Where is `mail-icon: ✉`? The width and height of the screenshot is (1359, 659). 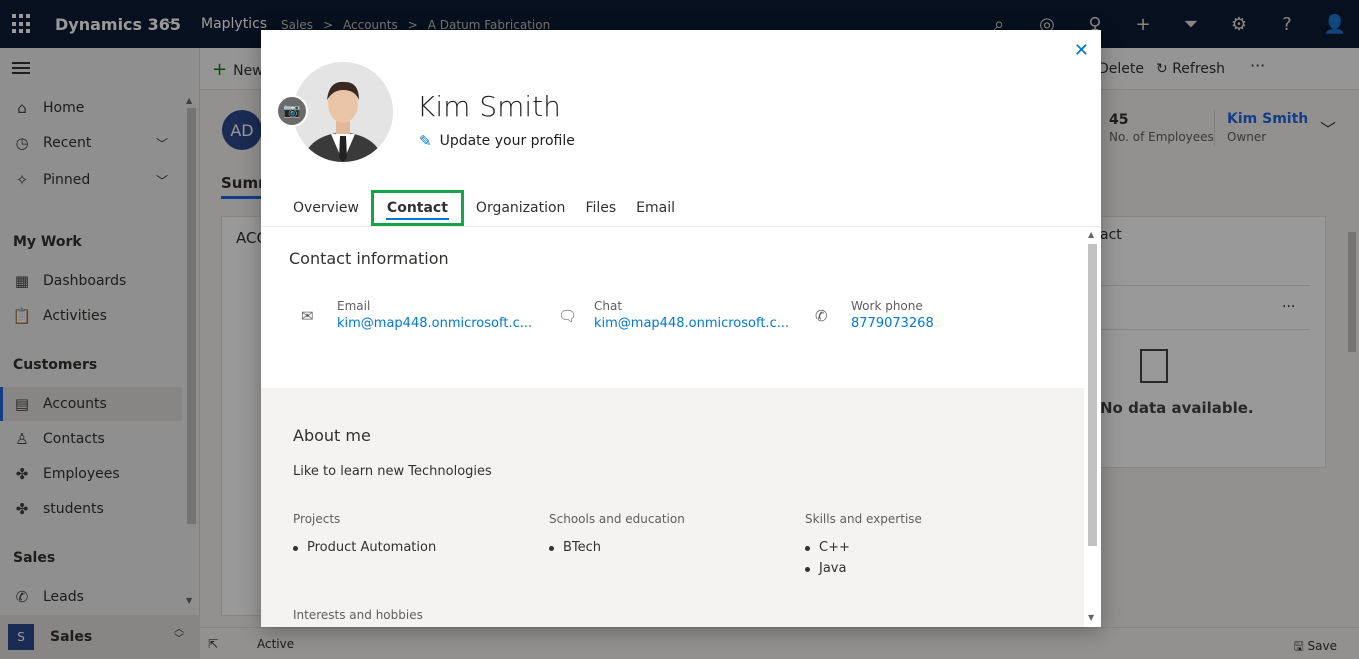
mail-icon: ✉ is located at coordinates (307, 316).